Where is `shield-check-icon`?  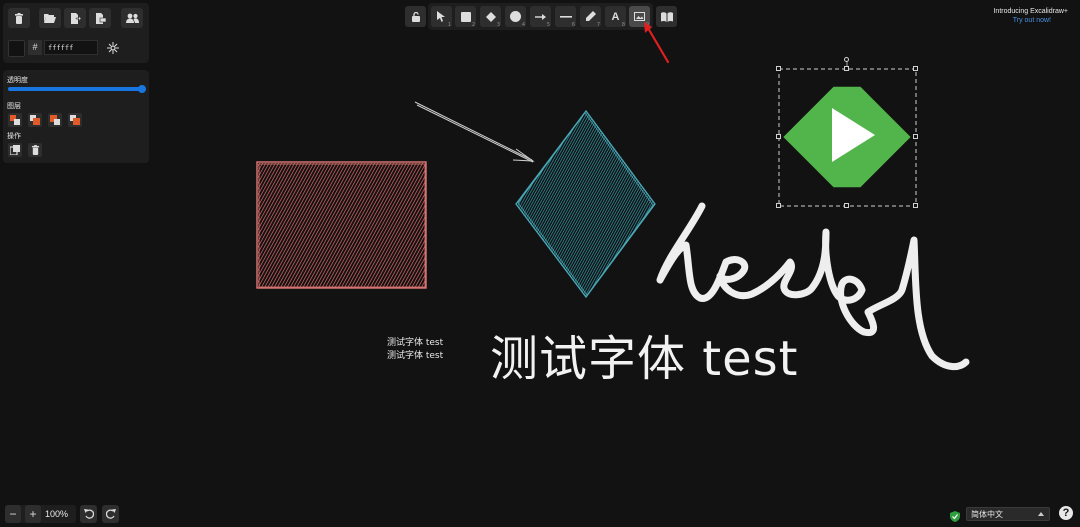 shield-check-icon is located at coordinates (955, 516).